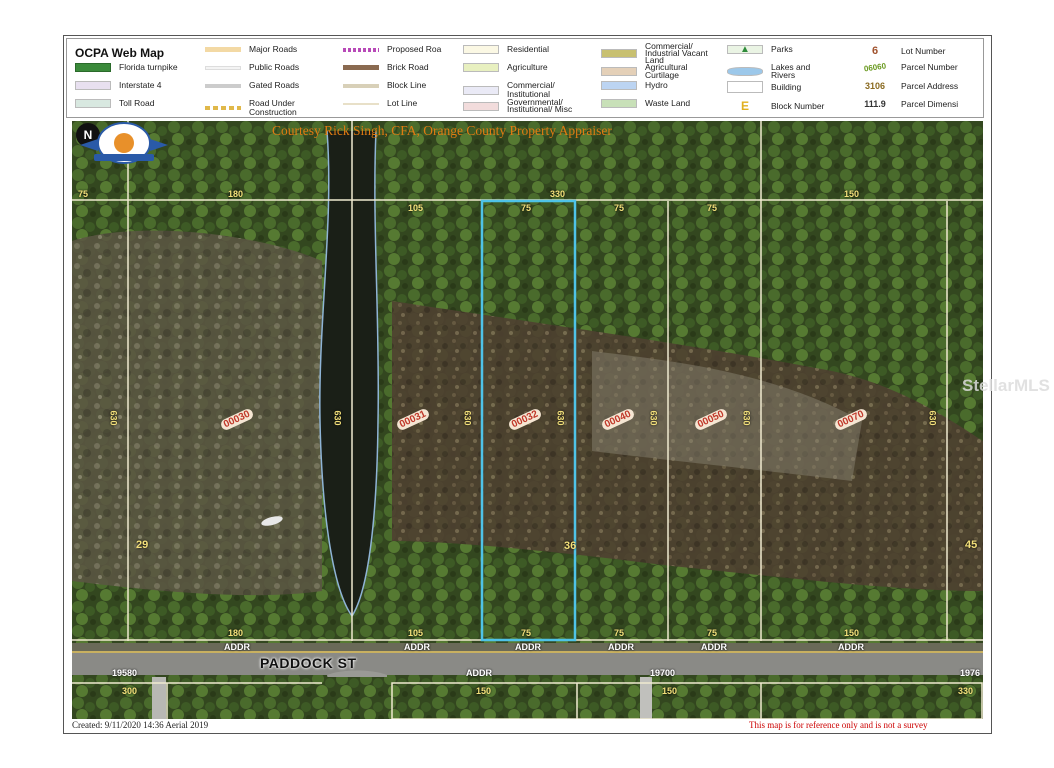 Image resolution: width=1054 pixels, height=768 pixels. I want to click on dim-side-3: 630, so click(467, 418).